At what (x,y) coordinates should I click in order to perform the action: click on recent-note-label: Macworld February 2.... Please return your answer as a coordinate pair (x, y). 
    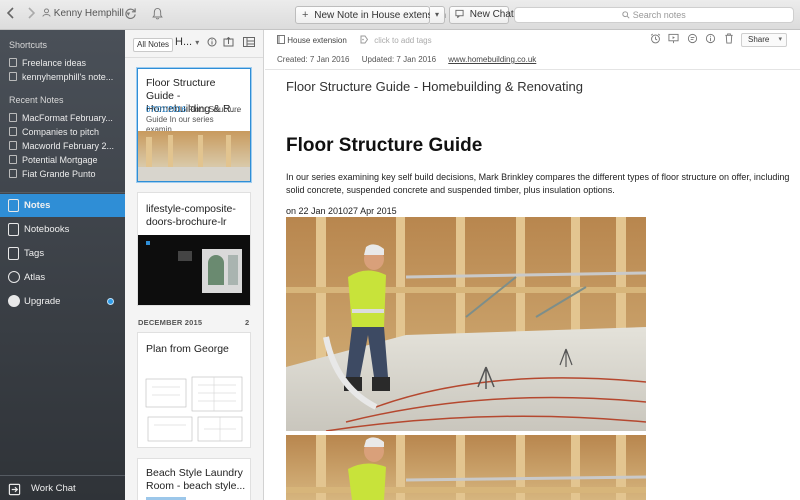
    Looking at the image, I should click on (68, 146).